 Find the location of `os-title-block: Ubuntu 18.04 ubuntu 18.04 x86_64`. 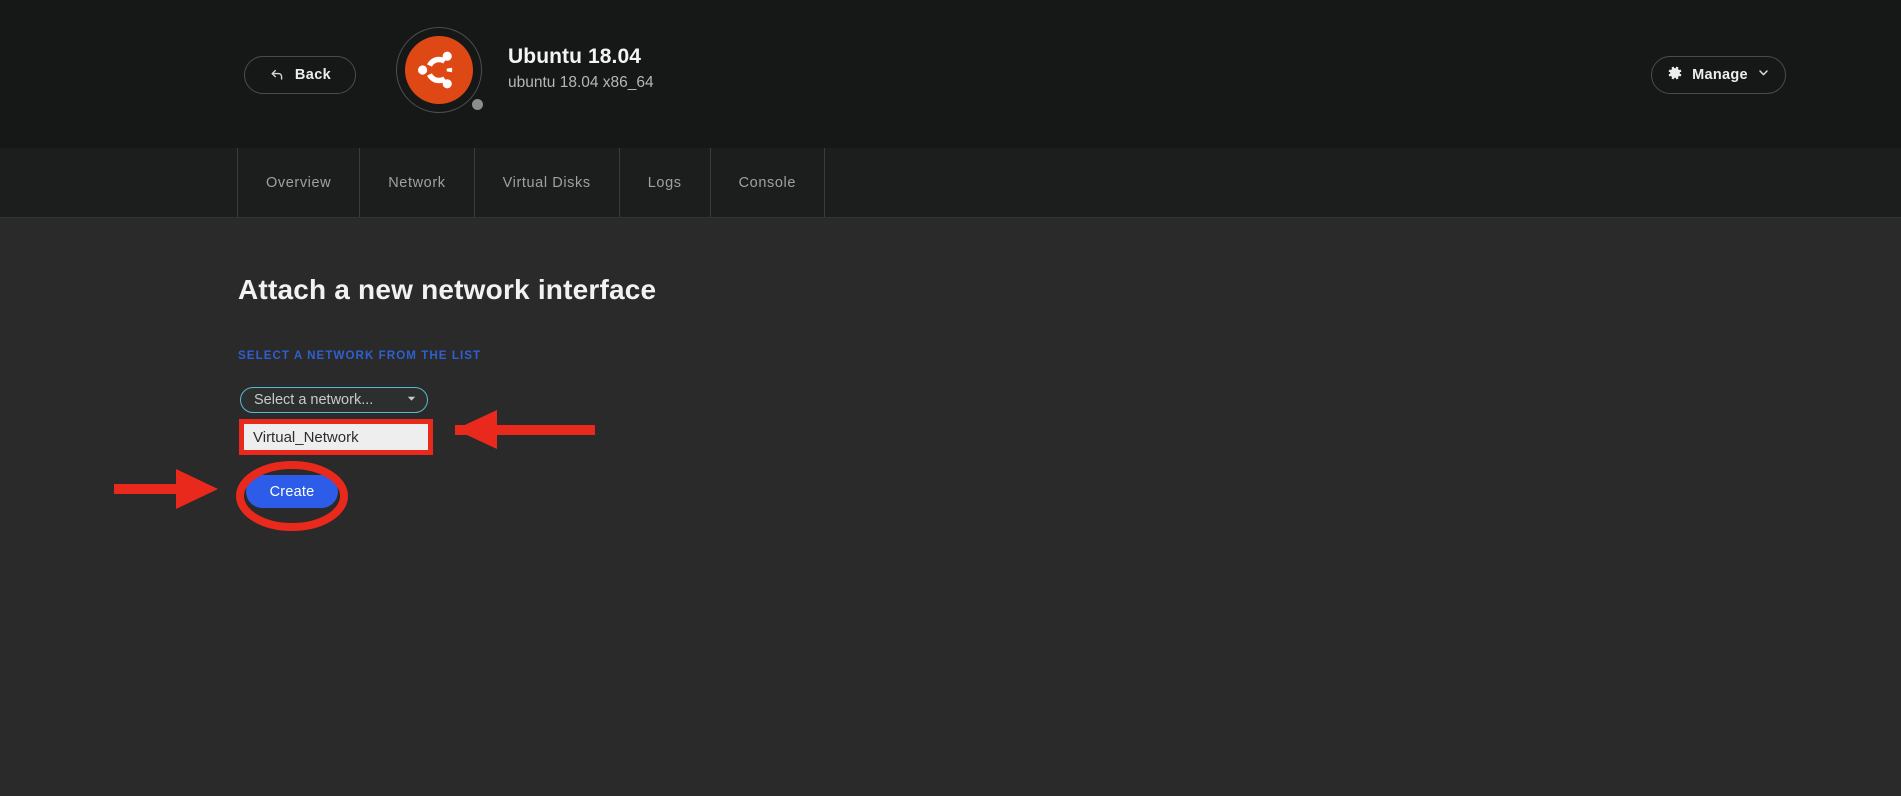

os-title-block: Ubuntu 18.04 ubuntu 18.04 x86_64 is located at coordinates (581, 69).